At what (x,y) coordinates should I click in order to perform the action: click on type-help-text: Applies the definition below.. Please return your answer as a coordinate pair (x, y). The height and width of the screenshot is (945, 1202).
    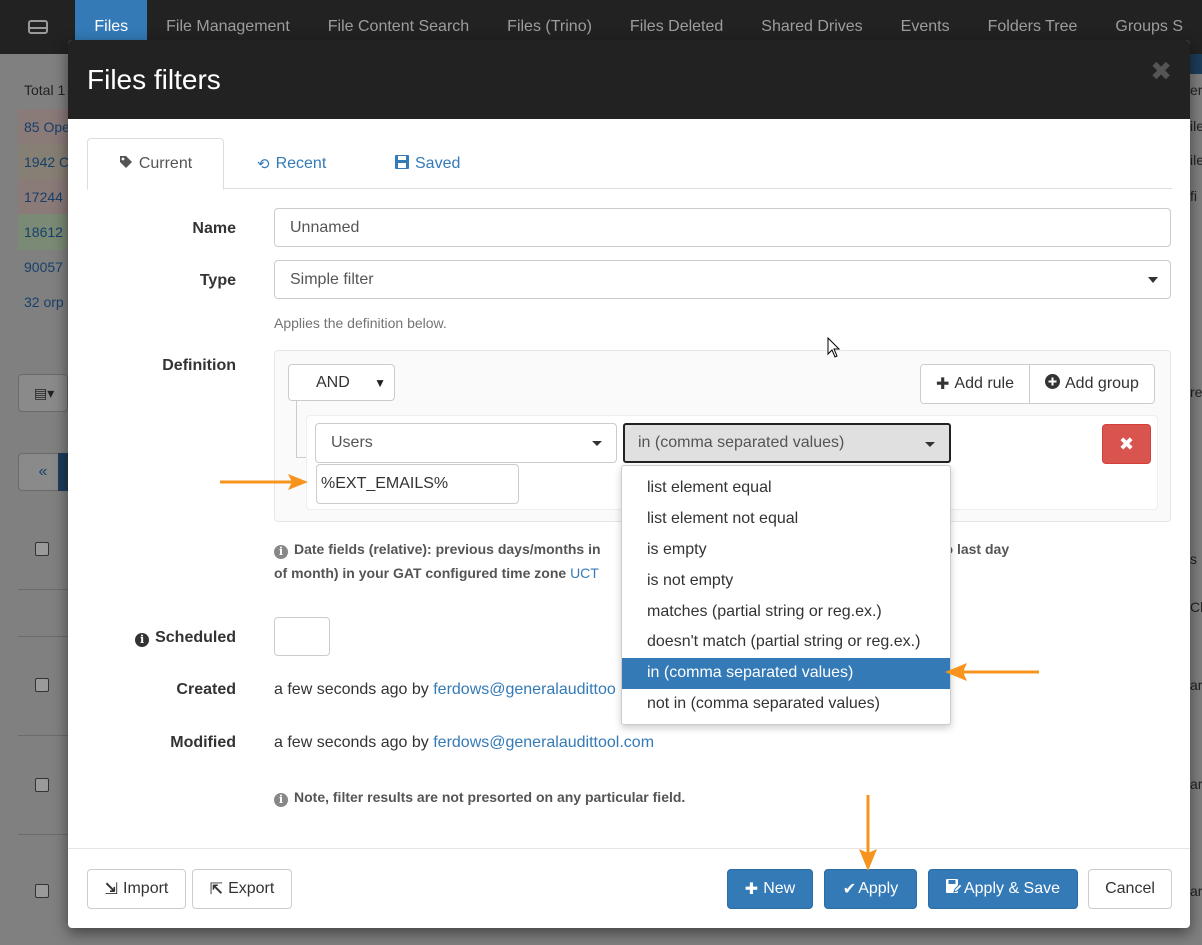
    Looking at the image, I should click on (360, 323).